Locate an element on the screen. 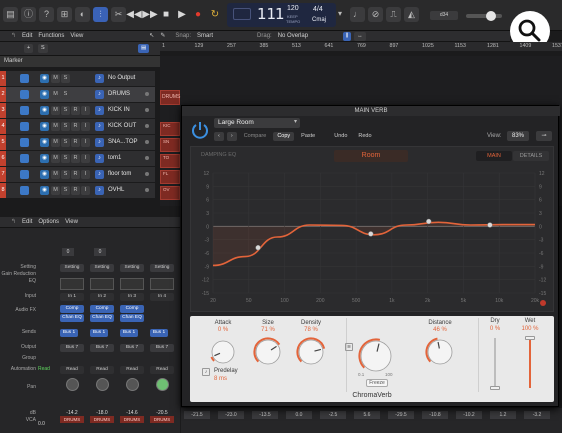 The width and height of the screenshot is (562, 433). solo-icon: ⊘ is located at coordinates (375, 14).